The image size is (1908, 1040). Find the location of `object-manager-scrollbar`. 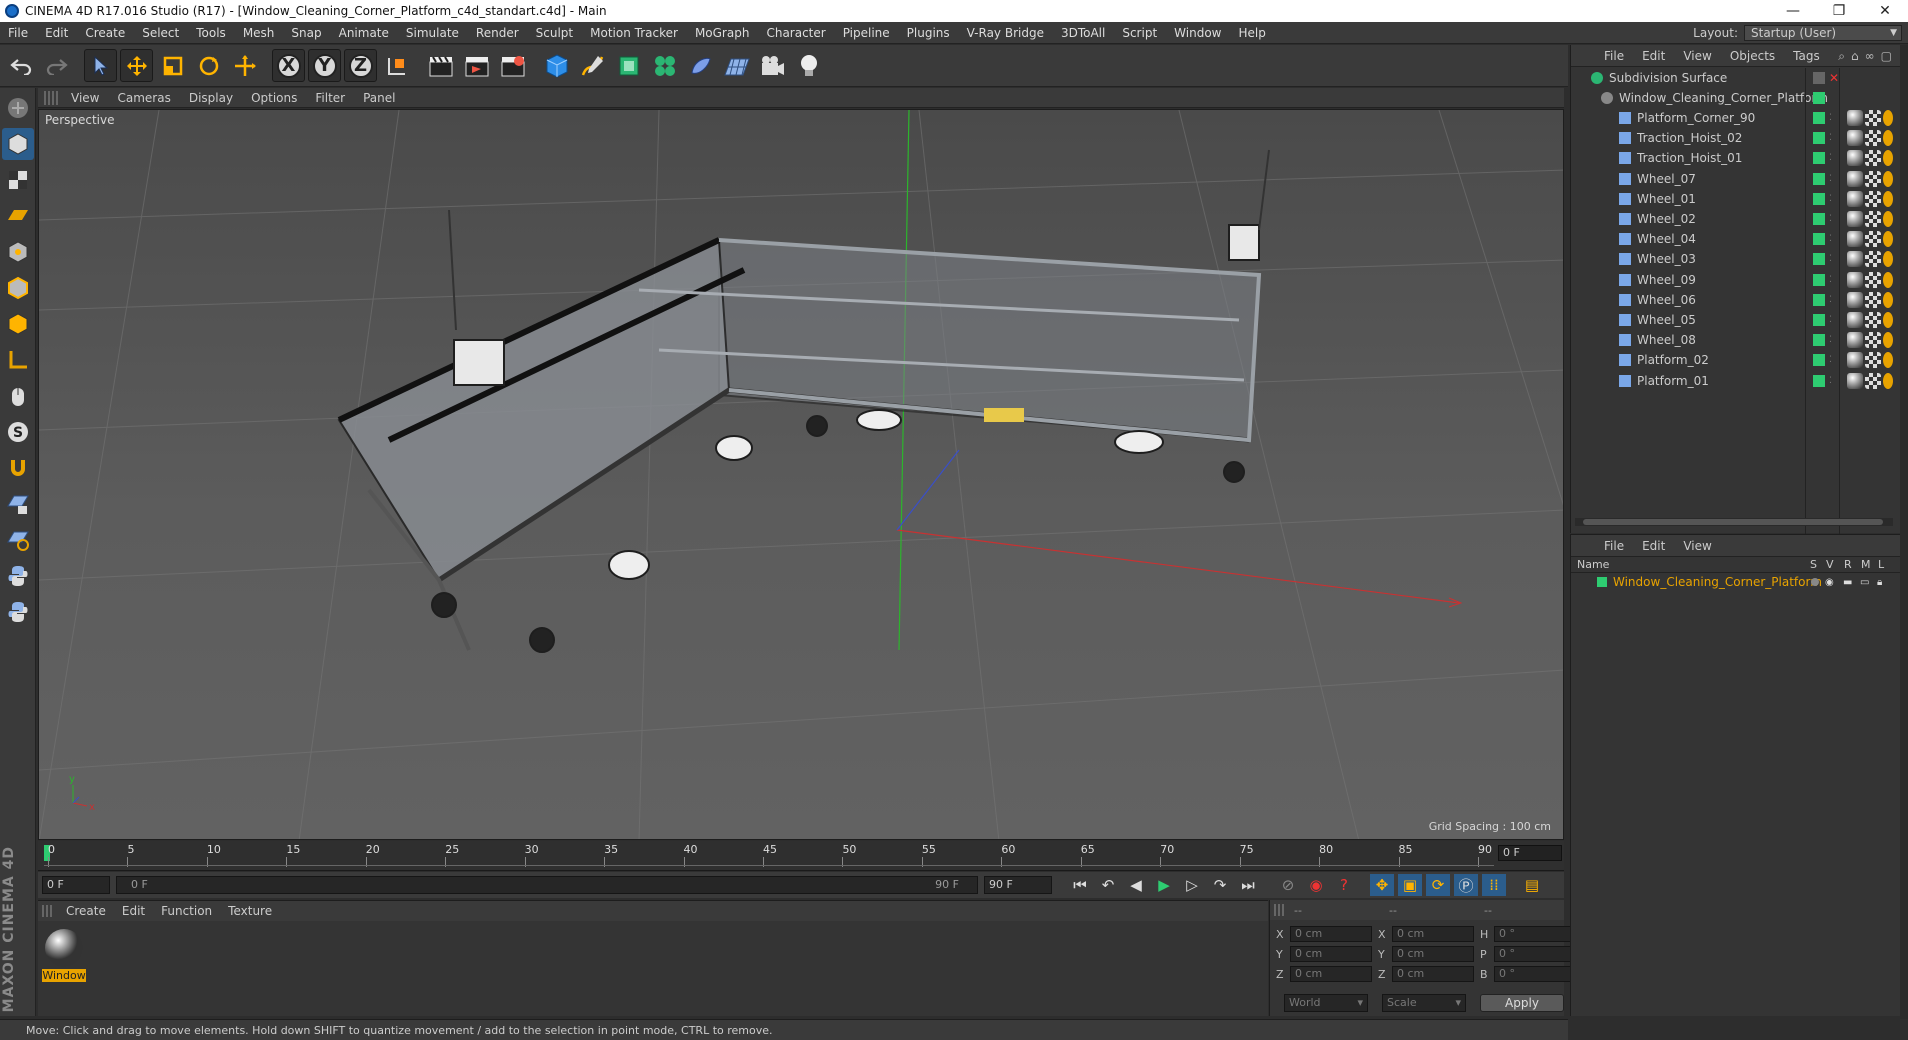

object-manager-scrollbar is located at coordinates (1734, 522).